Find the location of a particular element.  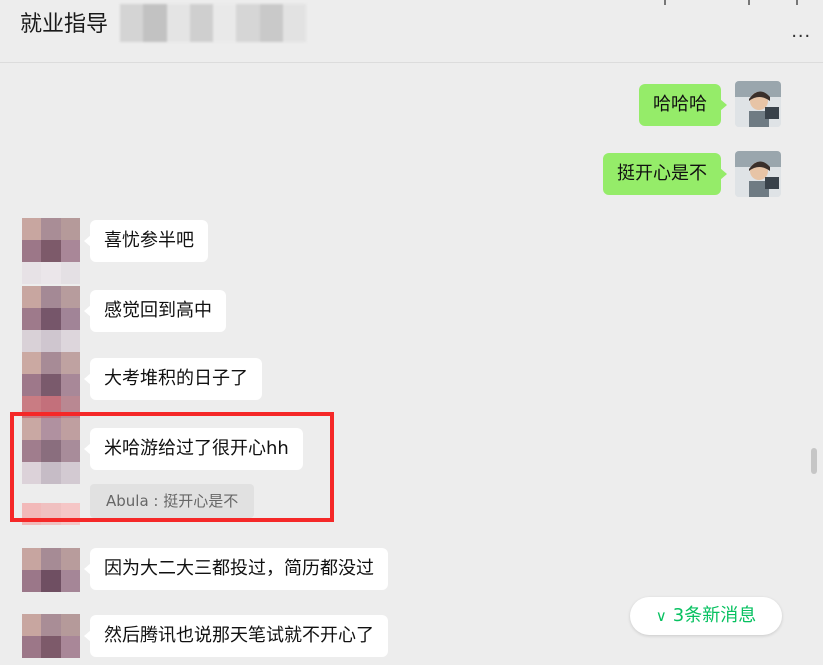

chat-title: 就业指导 is located at coordinates (64, 24).